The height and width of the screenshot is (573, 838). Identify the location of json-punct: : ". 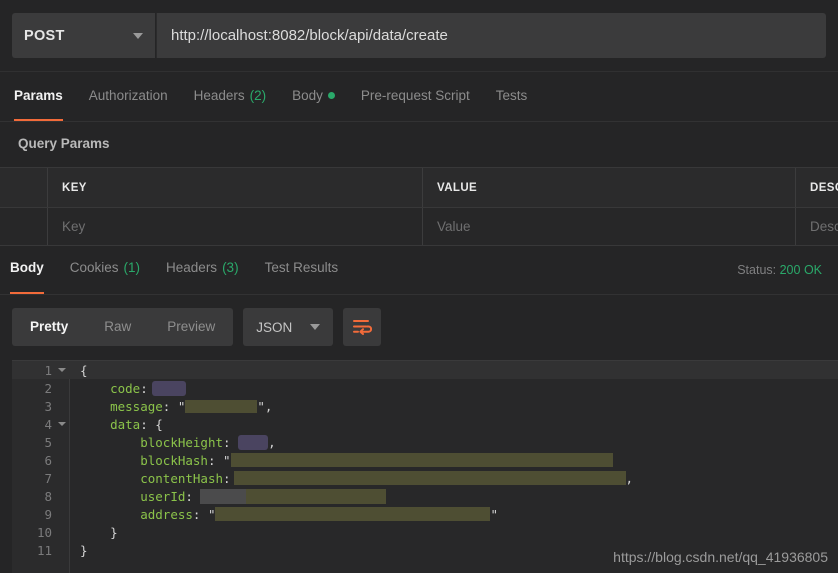
(204, 514).